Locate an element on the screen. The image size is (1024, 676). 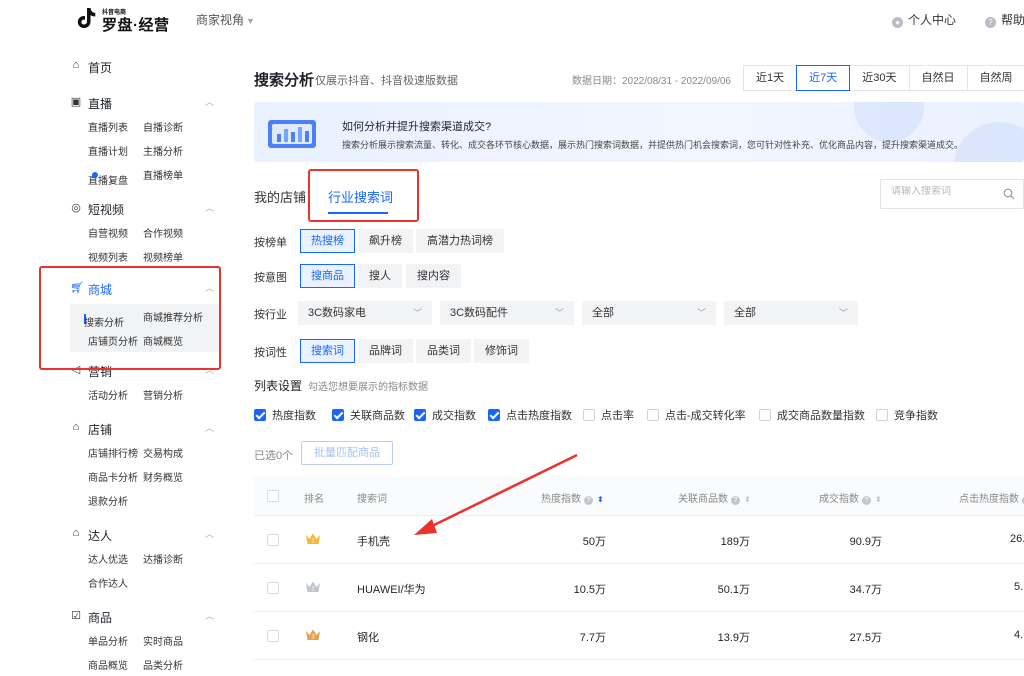
th-click-heat: 点击热度指数? is located at coordinates (991, 497).